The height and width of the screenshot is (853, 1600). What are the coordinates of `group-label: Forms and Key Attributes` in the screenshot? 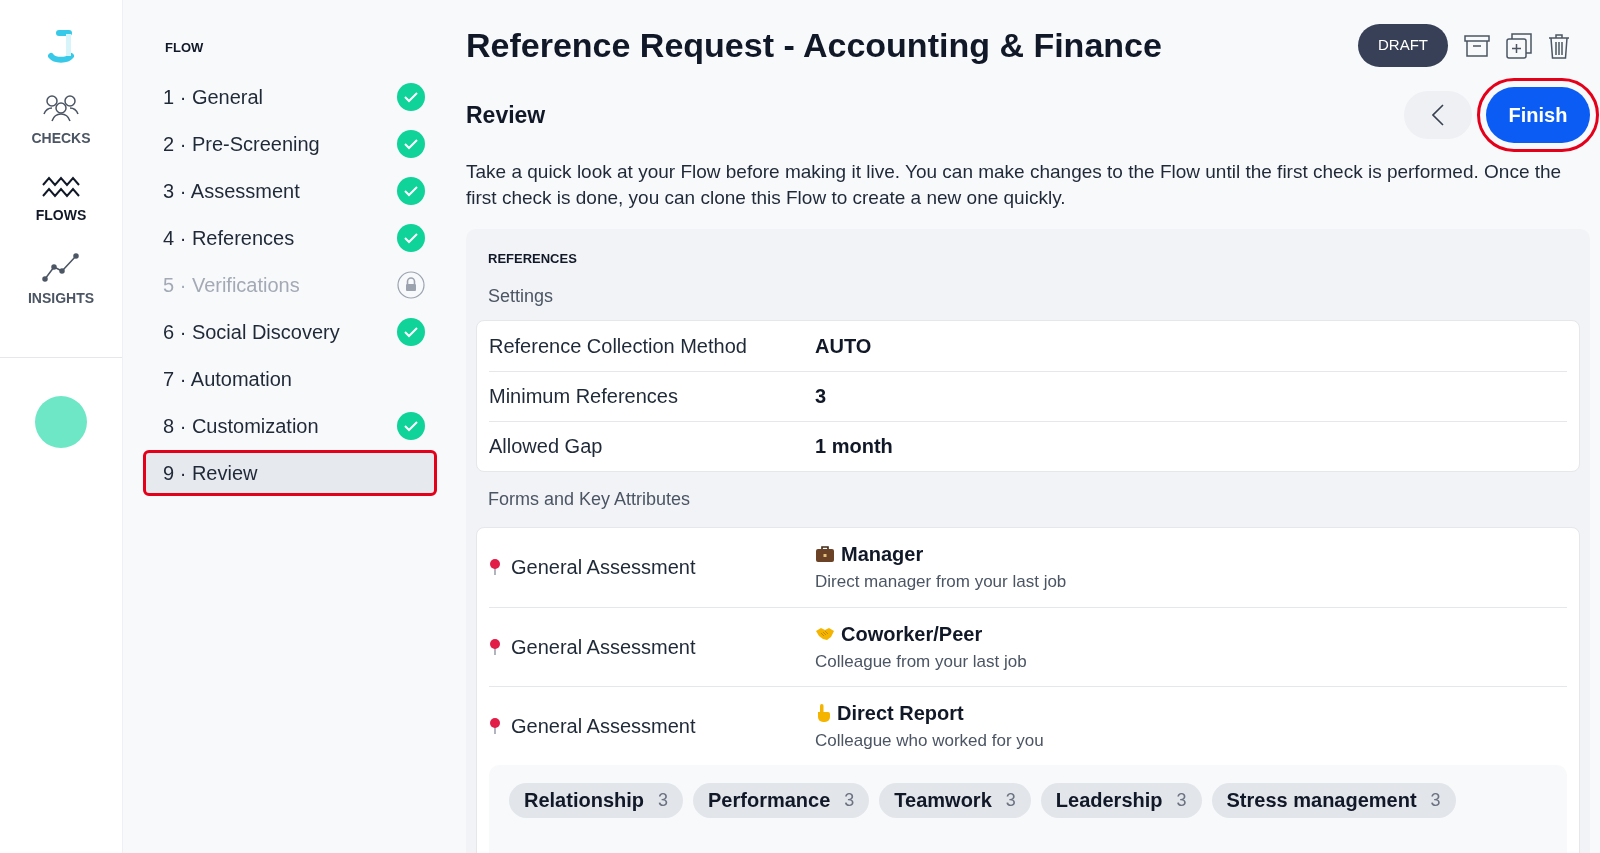 It's located at (589, 499).